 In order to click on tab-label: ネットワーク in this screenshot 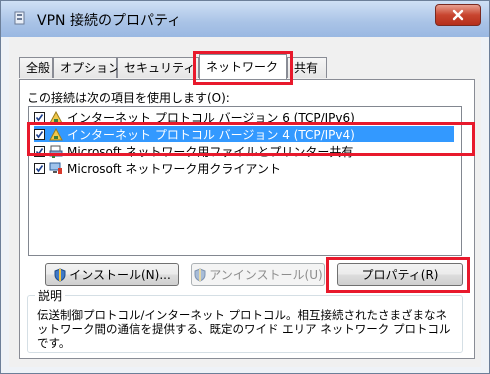, I will do `click(242, 67)`.